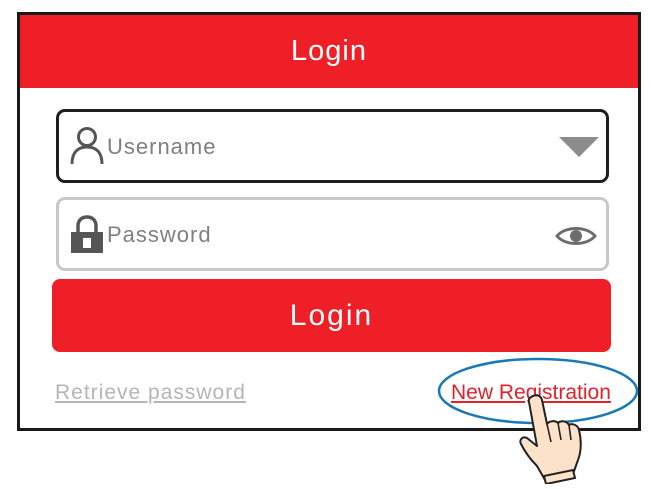 This screenshot has height=489, width=662. What do you see at coordinates (87, 148) in the screenshot?
I see `user-icon` at bounding box center [87, 148].